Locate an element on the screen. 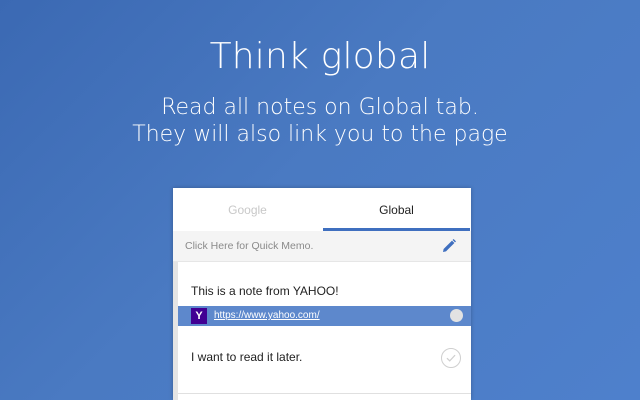 This screenshot has width=640, height=400. tab-global: Global is located at coordinates (396, 209).